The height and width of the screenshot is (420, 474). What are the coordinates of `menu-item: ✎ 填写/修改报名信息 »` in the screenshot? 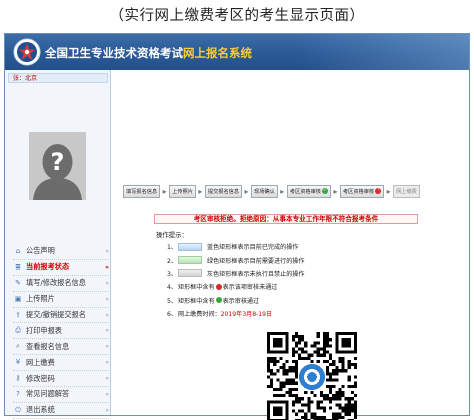 It's located at (61, 284).